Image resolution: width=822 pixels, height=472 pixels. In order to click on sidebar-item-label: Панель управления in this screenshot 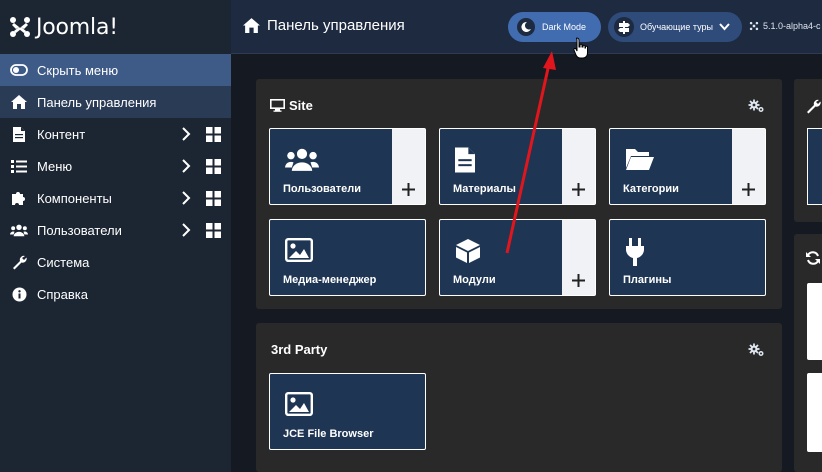, I will do `click(97, 102)`.